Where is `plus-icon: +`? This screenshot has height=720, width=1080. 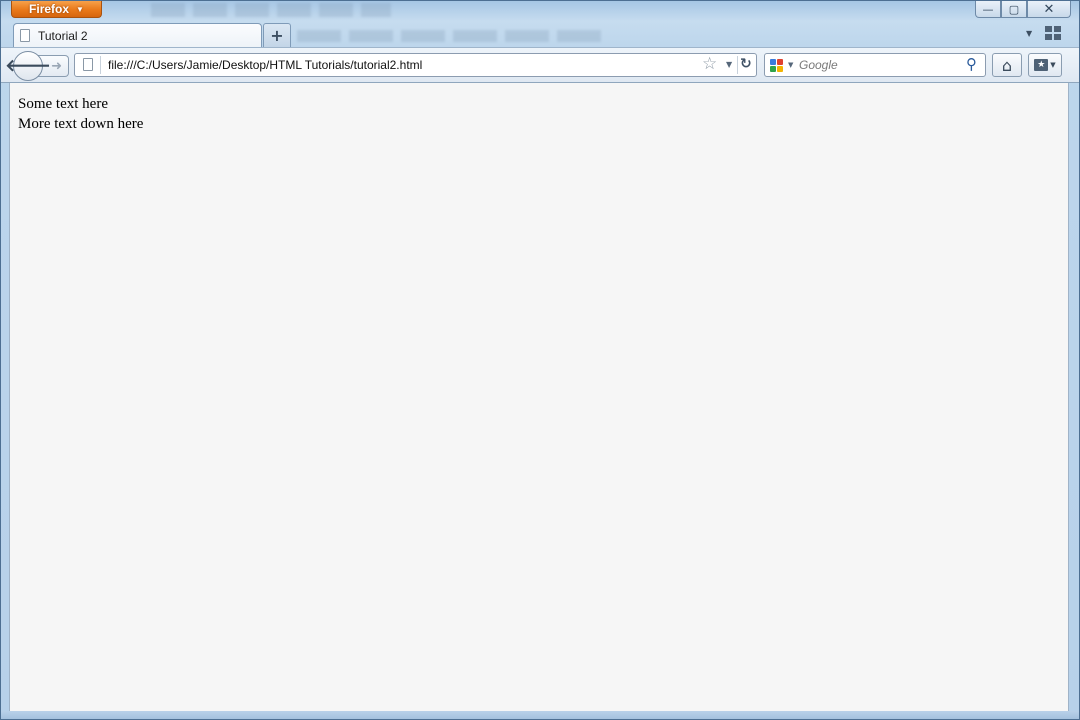 plus-icon: + is located at coordinates (277, 35).